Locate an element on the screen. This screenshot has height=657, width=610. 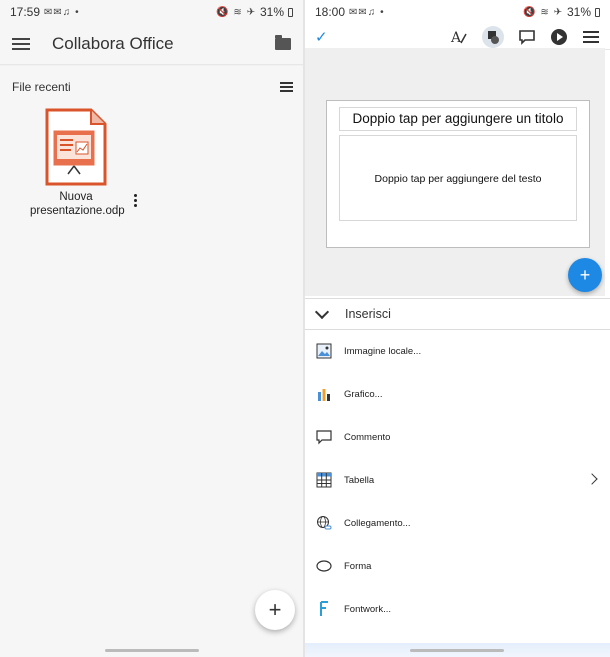
menu-item-table: Tabella is located at coordinates (457, 480).